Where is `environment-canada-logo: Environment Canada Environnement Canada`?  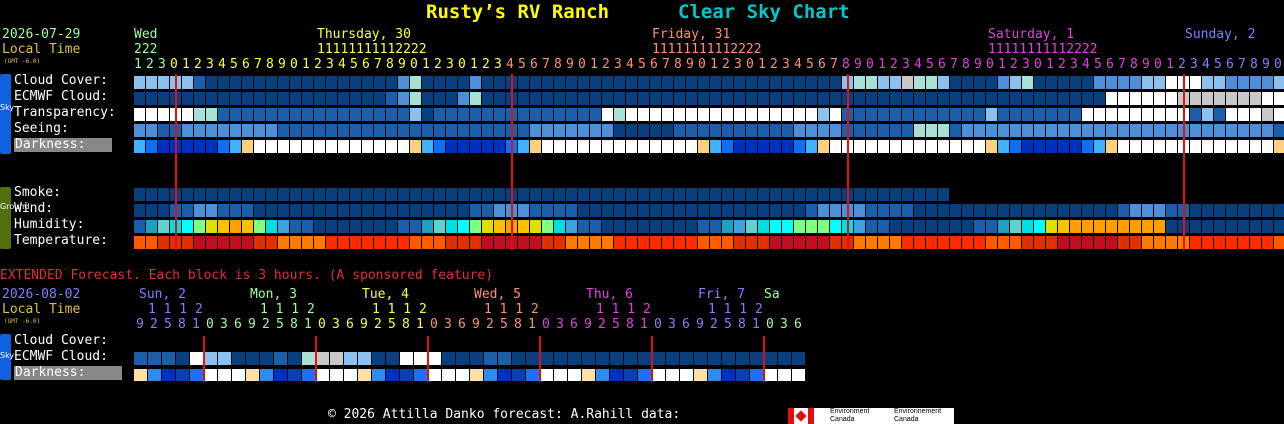 environment-canada-logo: Environment Canada Environnement Canada is located at coordinates (871, 416).